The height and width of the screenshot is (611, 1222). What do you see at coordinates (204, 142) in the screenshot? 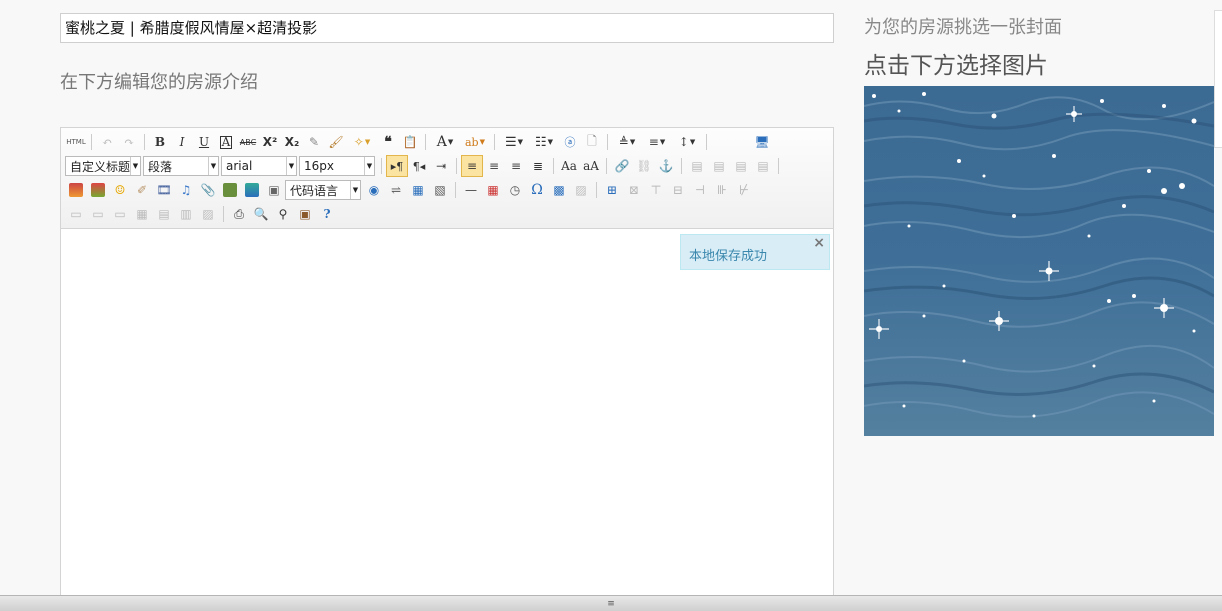
I see `underline-button: U` at bounding box center [204, 142].